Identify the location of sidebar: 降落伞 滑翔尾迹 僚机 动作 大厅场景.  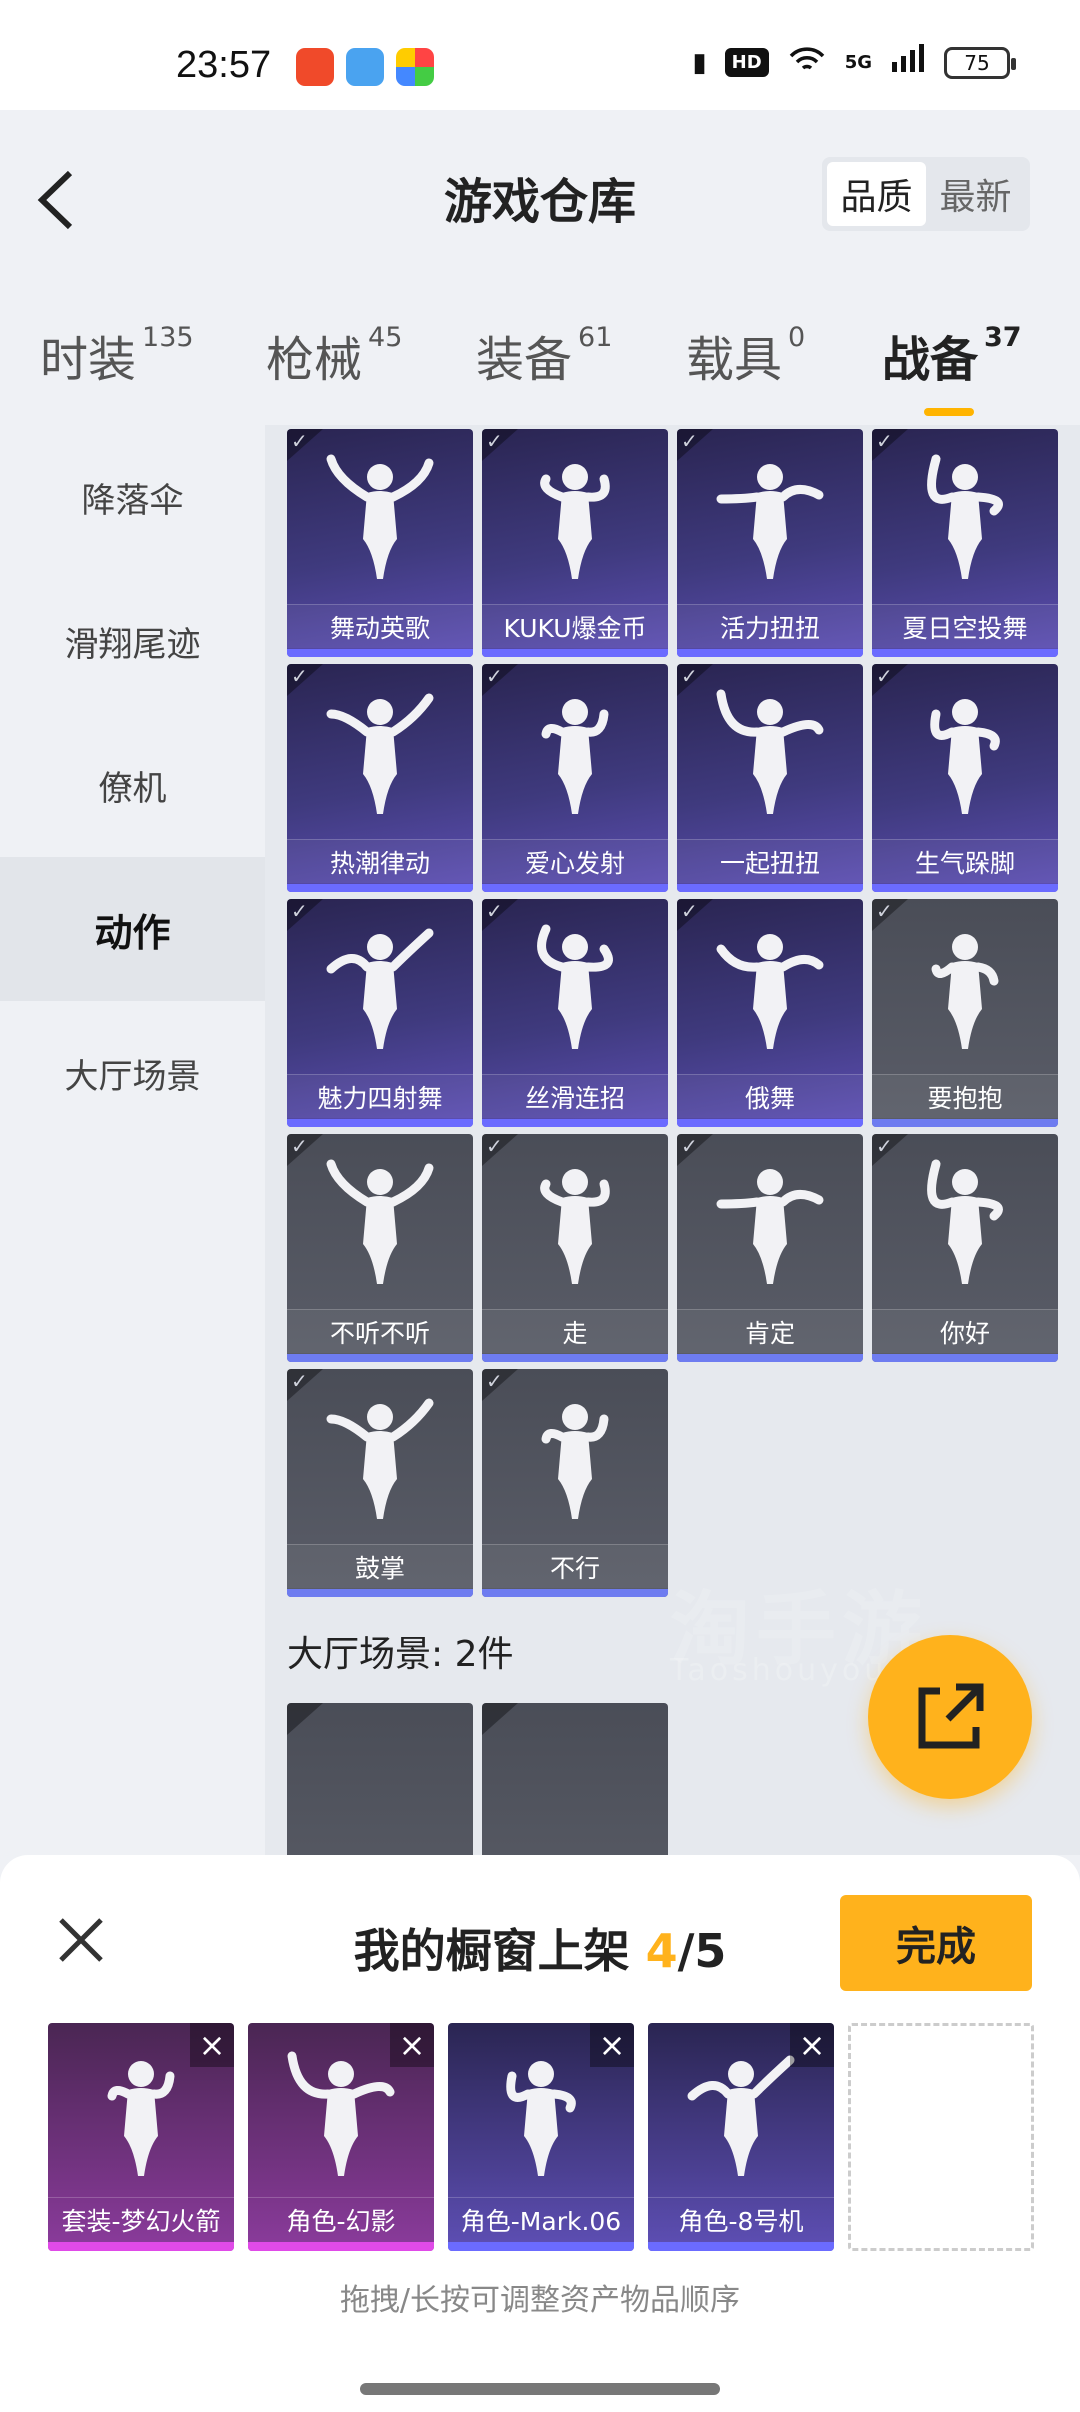
(132, 1140).